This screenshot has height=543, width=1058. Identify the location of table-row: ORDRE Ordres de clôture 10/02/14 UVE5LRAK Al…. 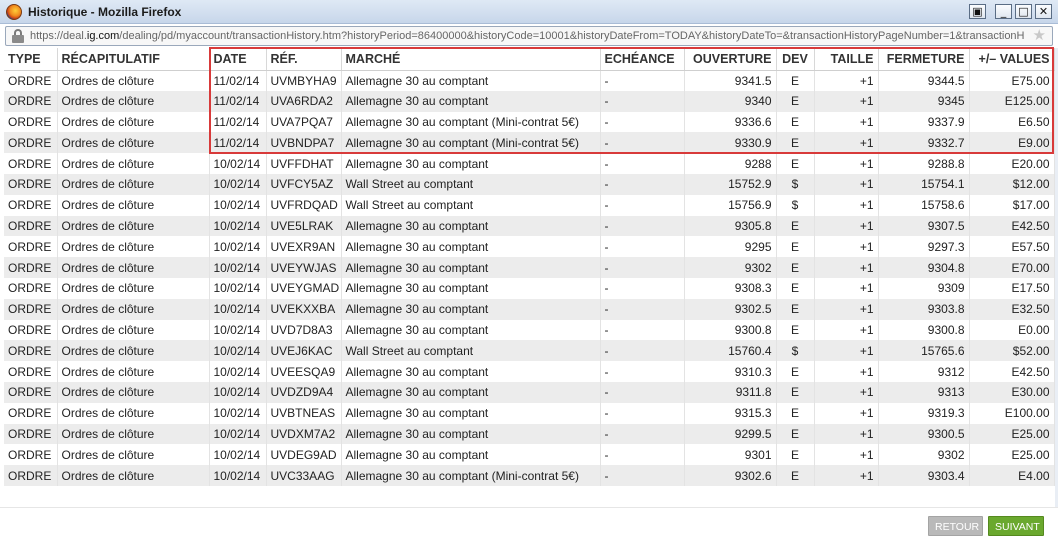
(529, 226).